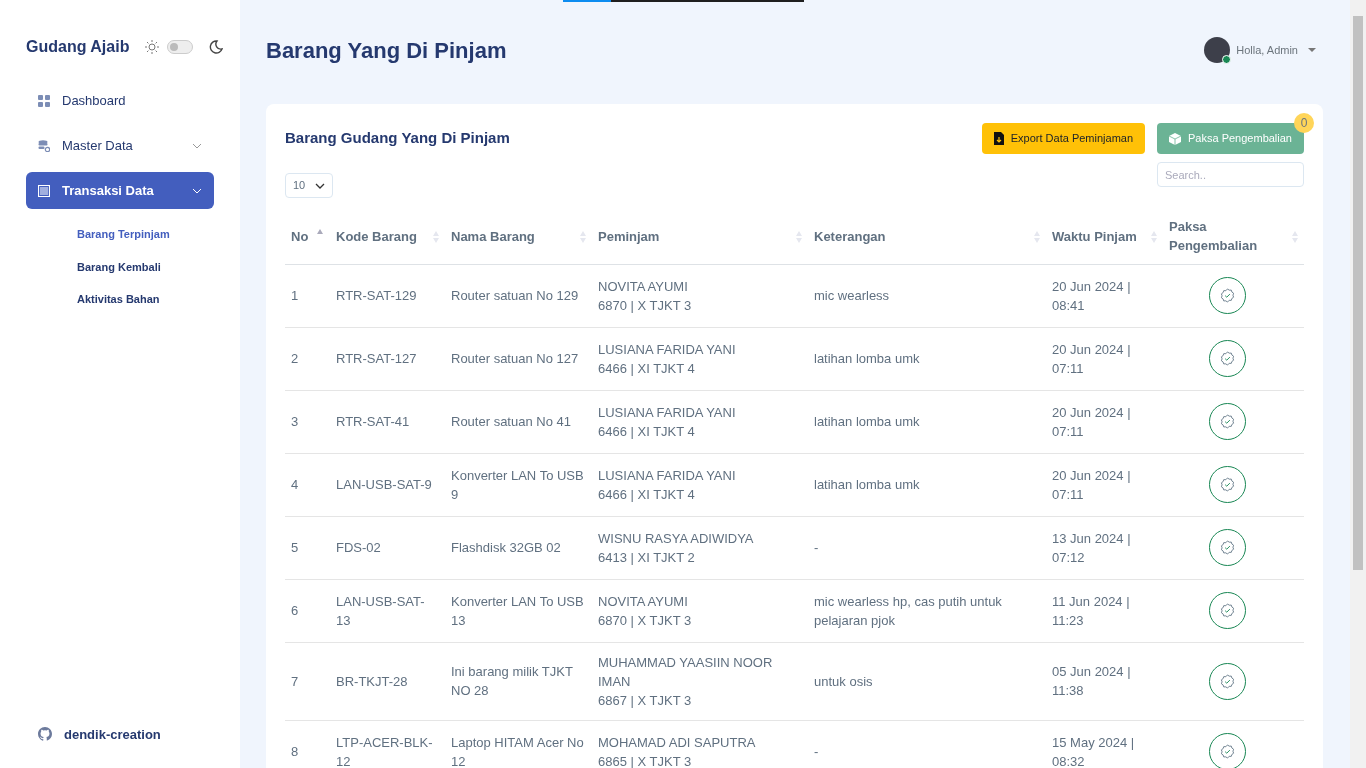 Image resolution: width=1366 pixels, height=768 pixels. I want to click on item-name: Konverter LAN To USB 9, so click(518, 484).